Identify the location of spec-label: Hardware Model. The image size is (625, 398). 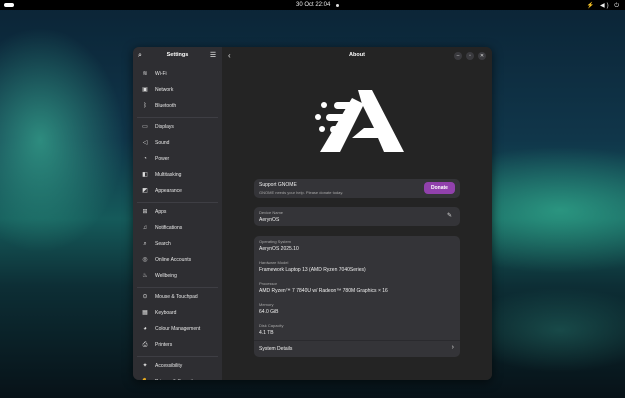
(274, 262).